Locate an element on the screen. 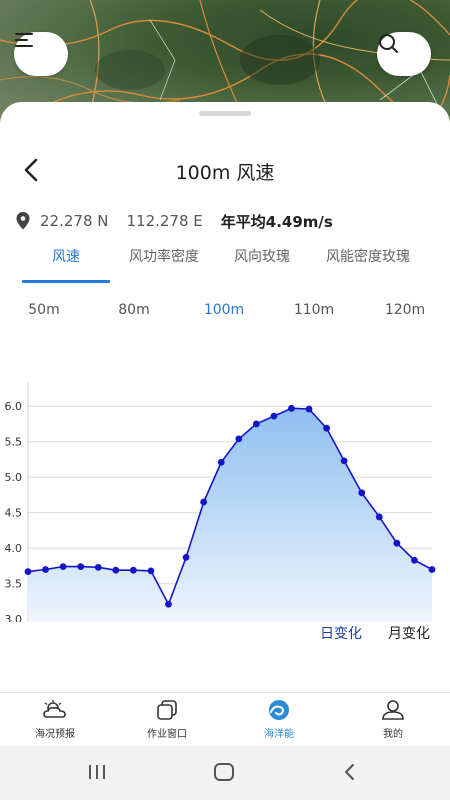  y-tick-label: 4.5 is located at coordinates (14, 513).